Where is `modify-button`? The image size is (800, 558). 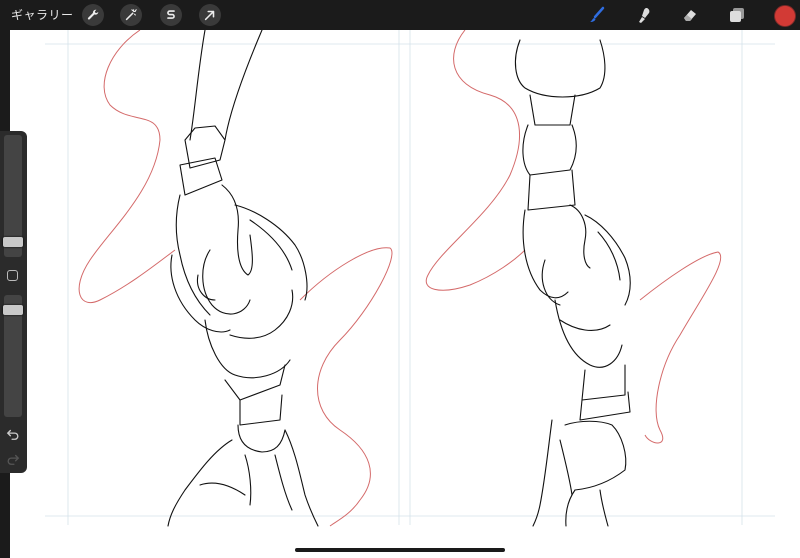 modify-button is located at coordinates (12, 275).